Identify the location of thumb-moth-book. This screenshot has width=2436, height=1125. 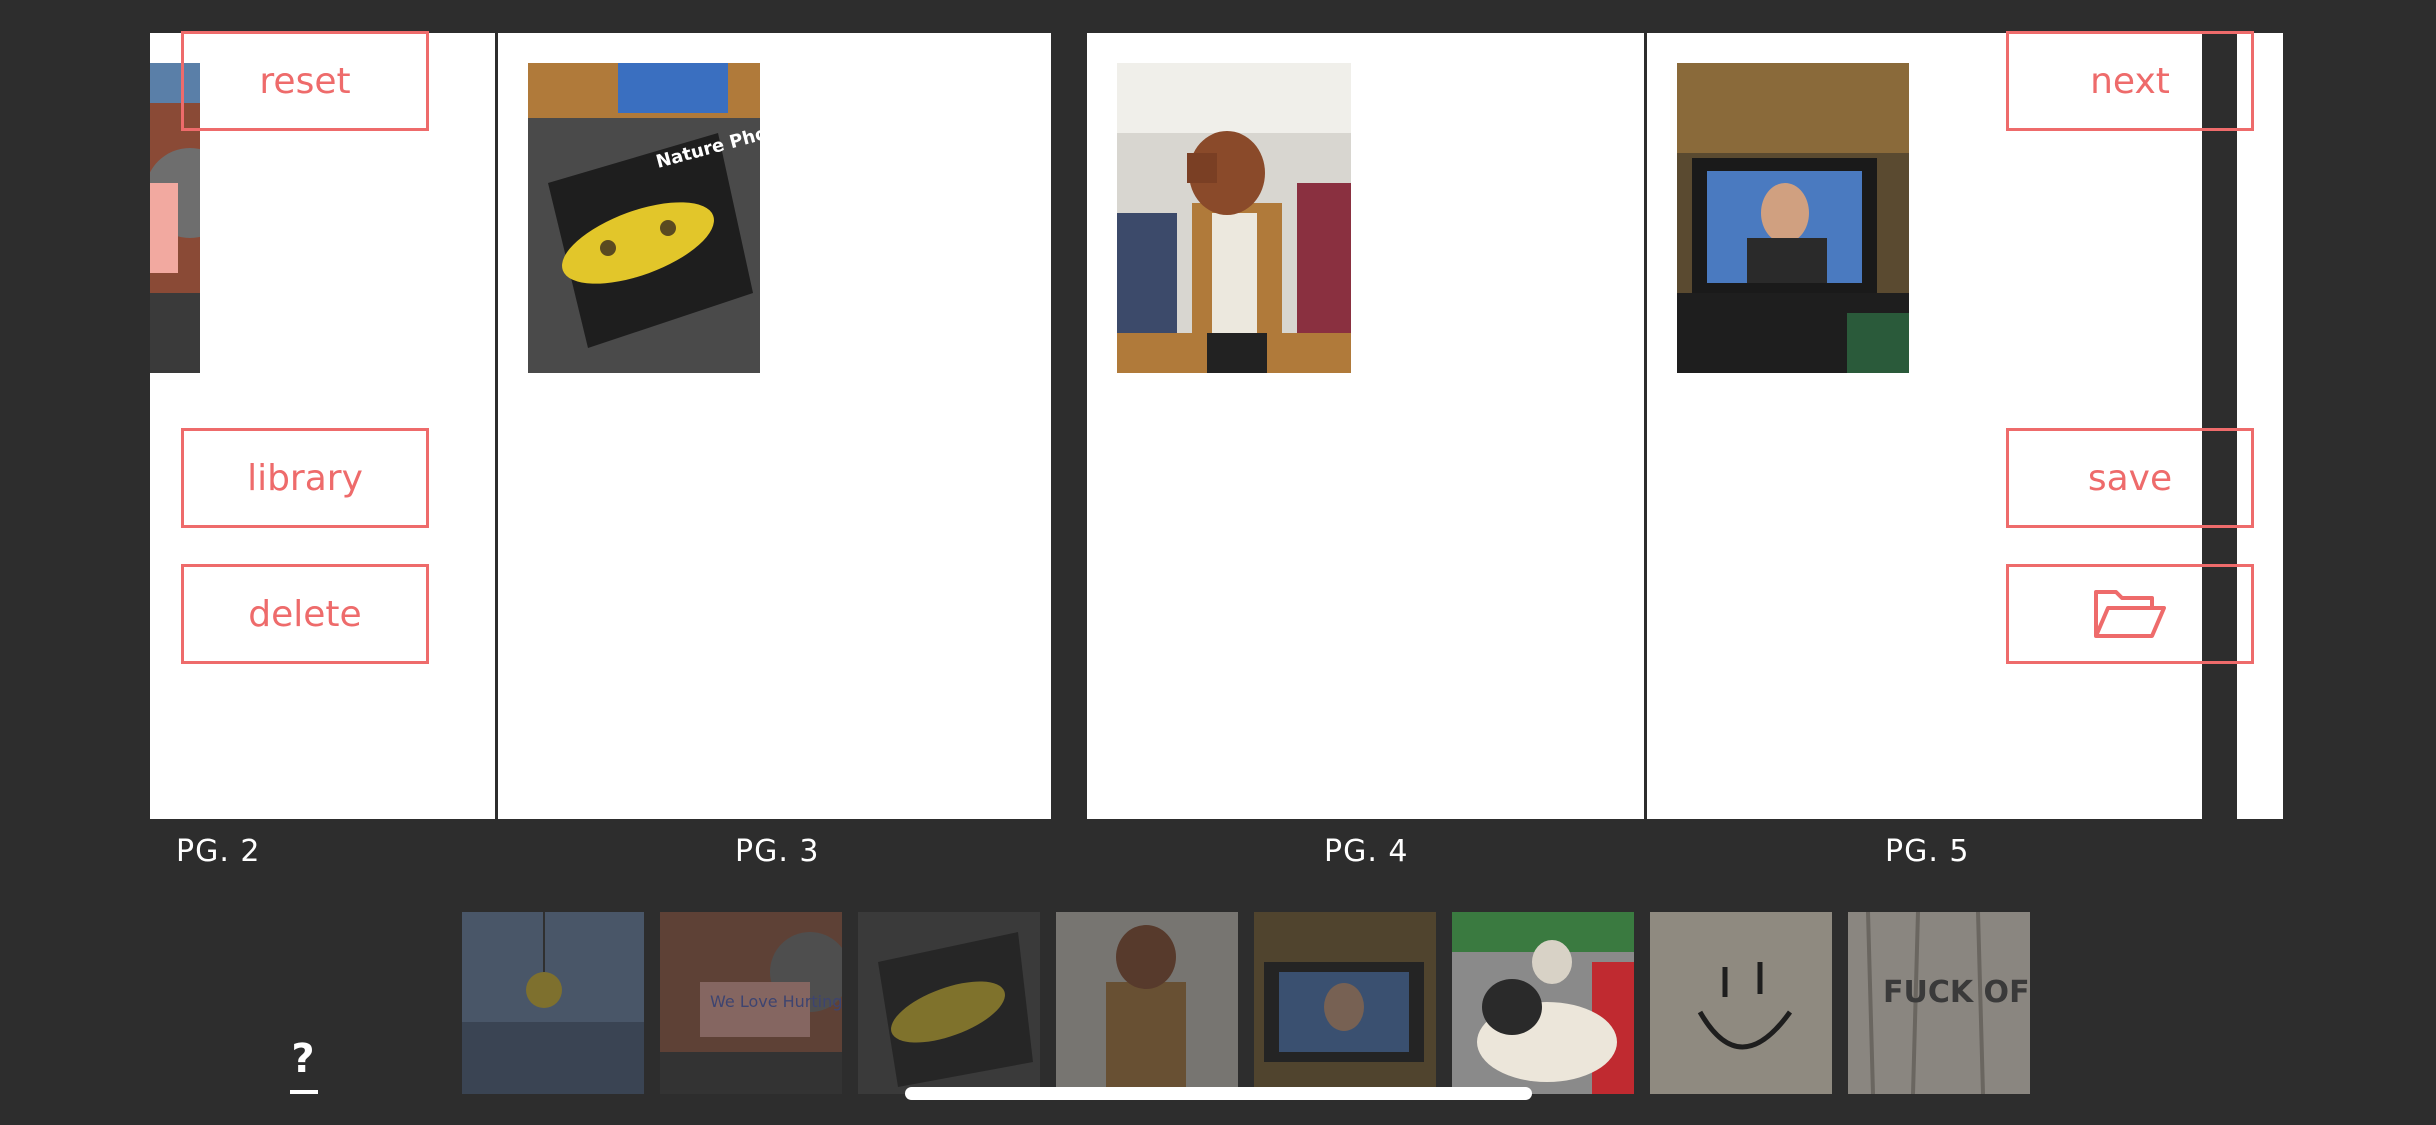
(949, 1003).